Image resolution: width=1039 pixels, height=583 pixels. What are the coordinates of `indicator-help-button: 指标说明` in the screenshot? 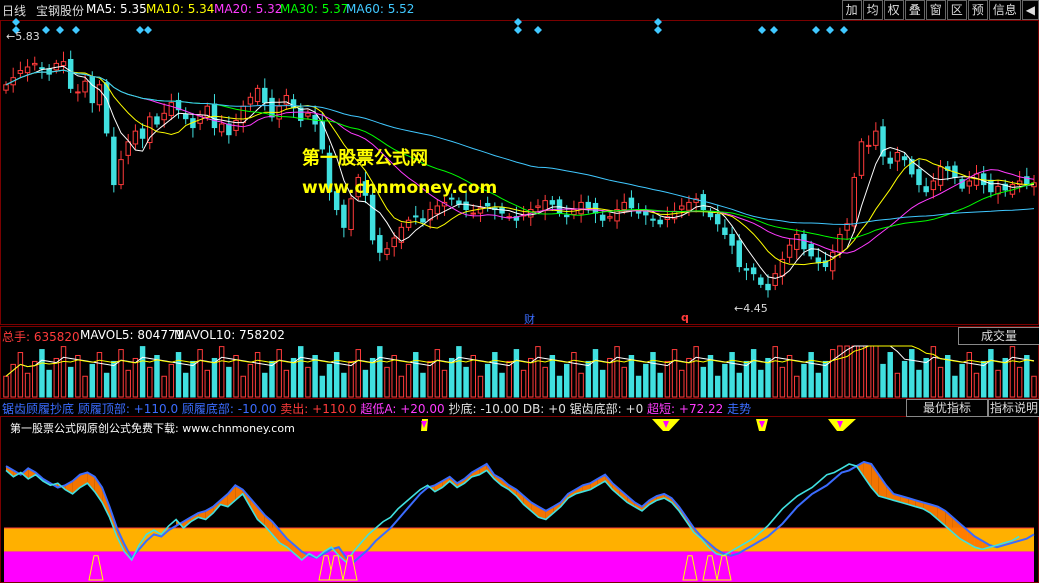 It's located at (1013, 408).